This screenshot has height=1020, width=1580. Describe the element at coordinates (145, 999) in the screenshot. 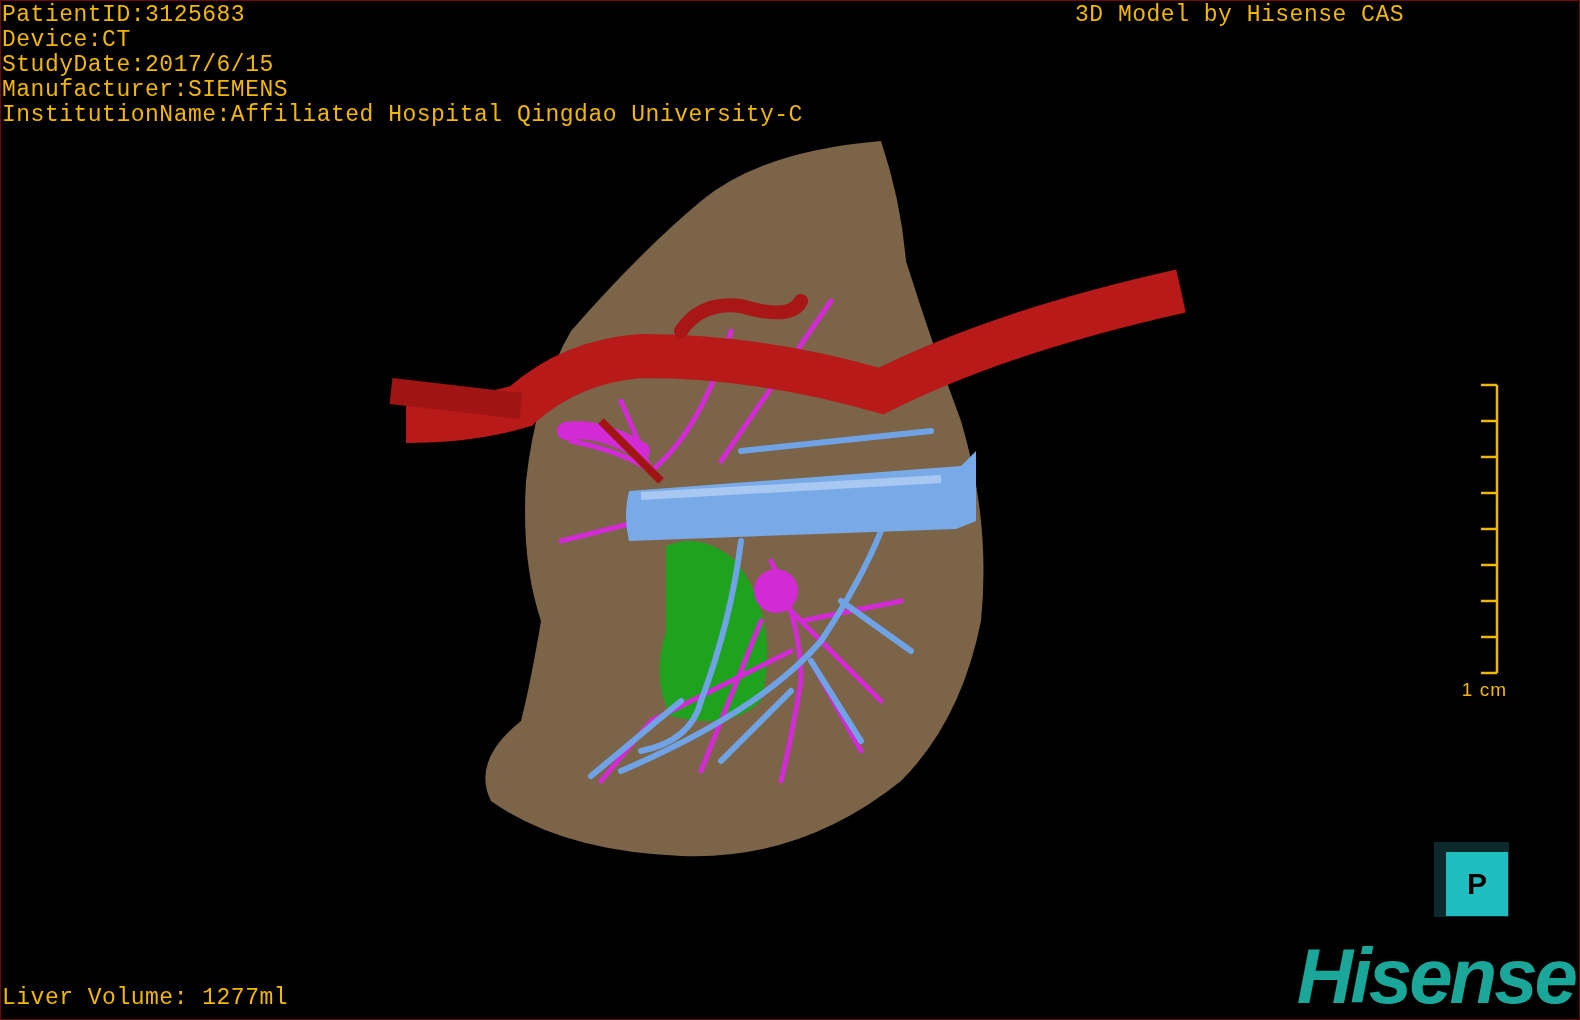

I see `liver-volume: Liver Volume: 1277ml` at that location.